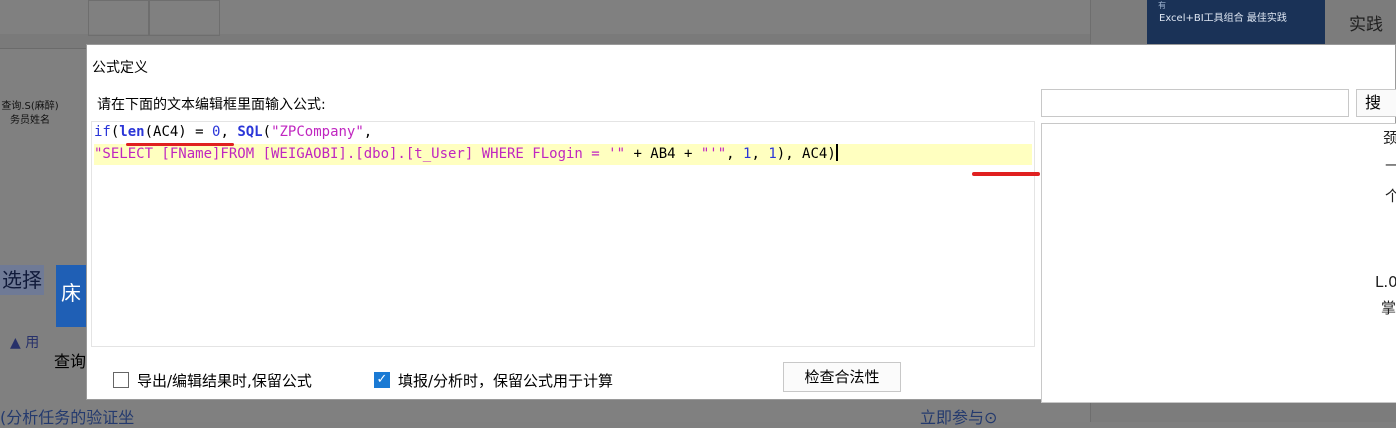 Image resolution: width=1396 pixels, height=428 pixels. Describe the element at coordinates (224, 381) in the screenshot. I see `keep-formula-on-export-label: 导出/编辑结果时,保留公式` at that location.